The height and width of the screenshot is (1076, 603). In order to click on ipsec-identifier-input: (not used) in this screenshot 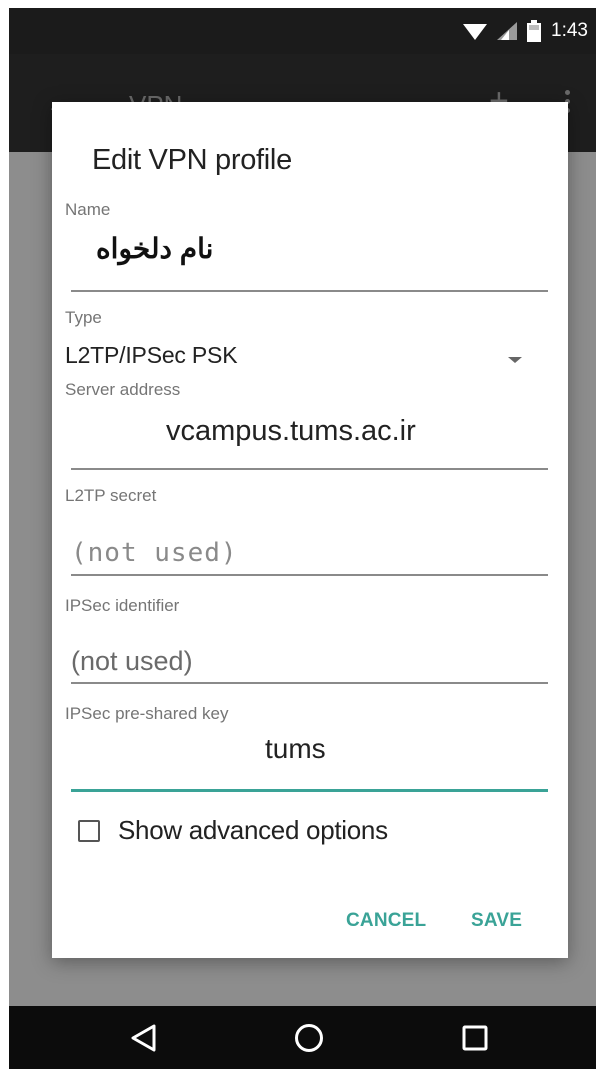, I will do `click(132, 661)`.